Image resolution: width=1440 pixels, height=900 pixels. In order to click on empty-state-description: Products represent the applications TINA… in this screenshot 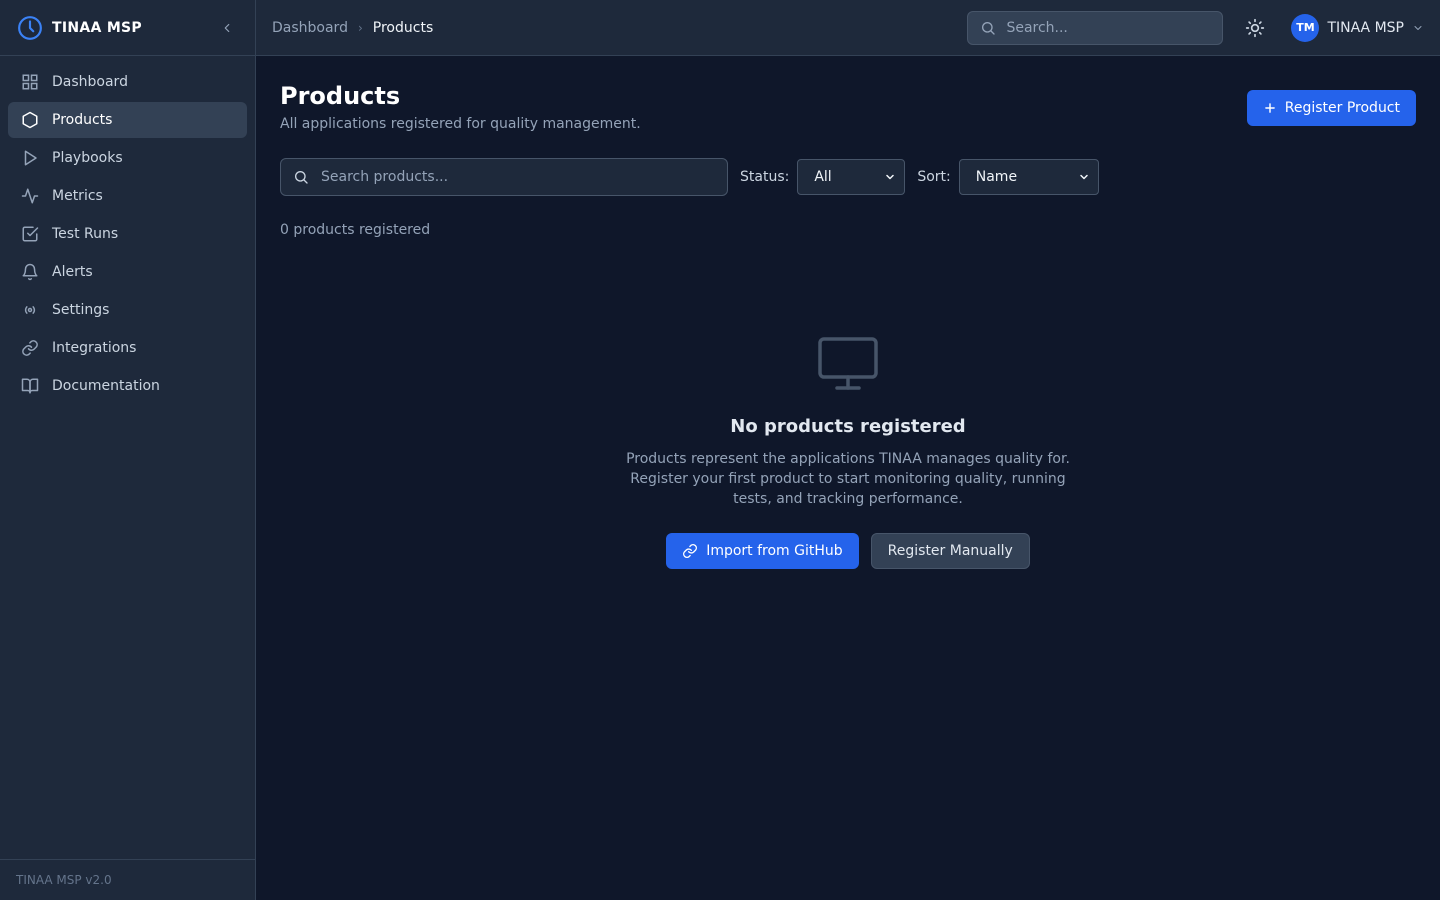, I will do `click(848, 479)`.